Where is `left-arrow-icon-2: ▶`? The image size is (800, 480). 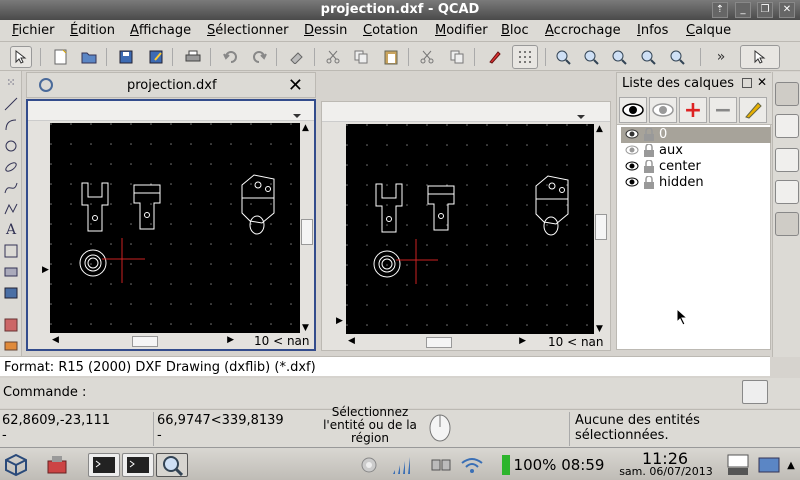
left-arrow-icon-2: ▶ is located at coordinates (339, 321).